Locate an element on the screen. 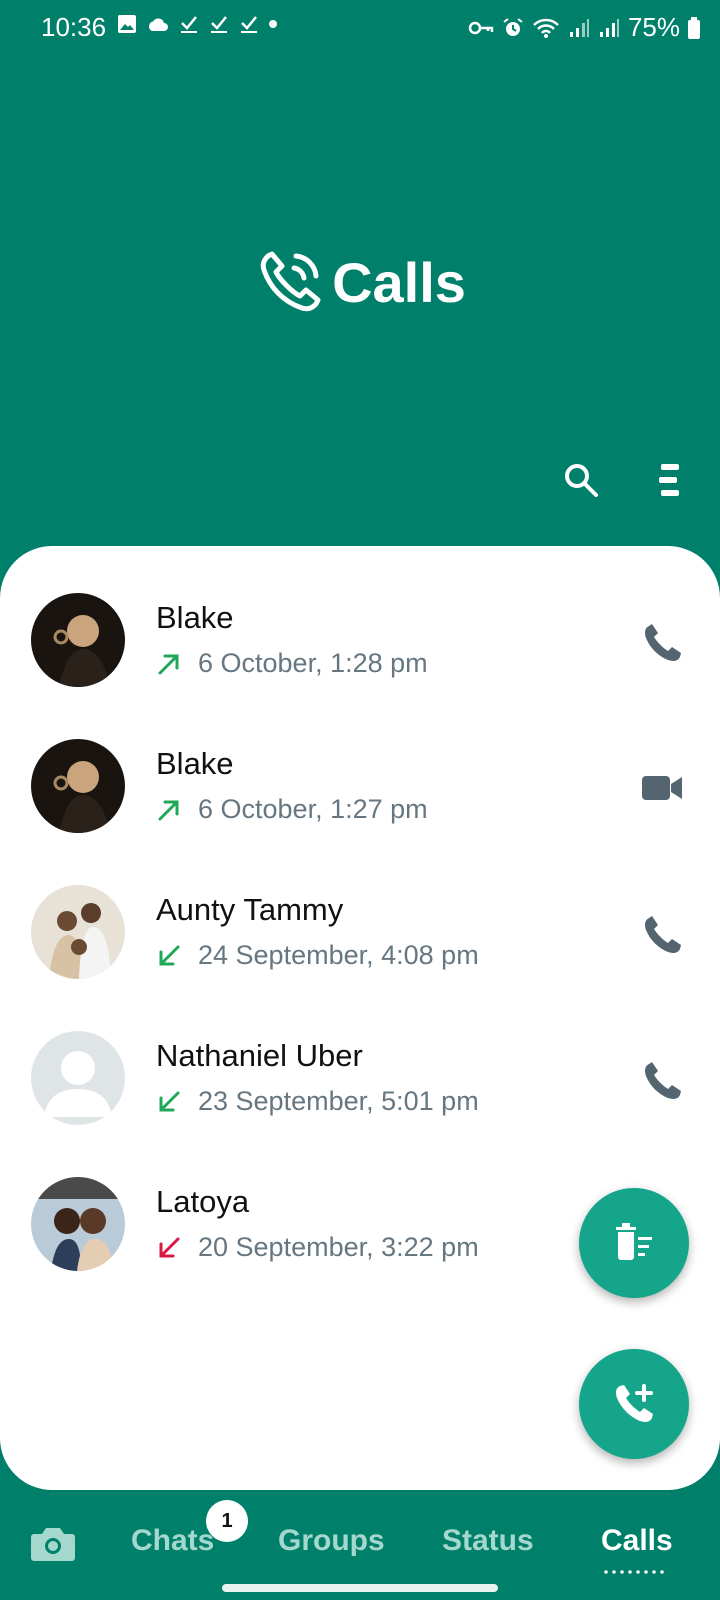  call-row: Blake 6 October, 1:28 pm is located at coordinates (360, 620).